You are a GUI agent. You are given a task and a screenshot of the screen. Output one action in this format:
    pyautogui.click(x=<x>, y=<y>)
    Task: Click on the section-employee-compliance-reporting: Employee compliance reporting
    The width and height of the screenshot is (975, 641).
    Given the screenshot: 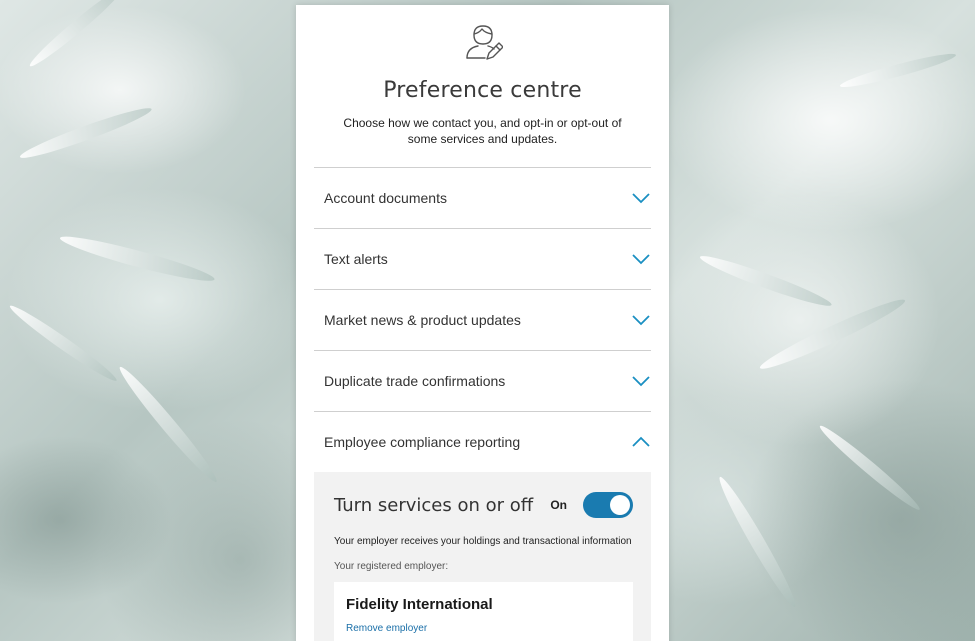 What is the action you would take?
    pyautogui.click(x=482, y=441)
    